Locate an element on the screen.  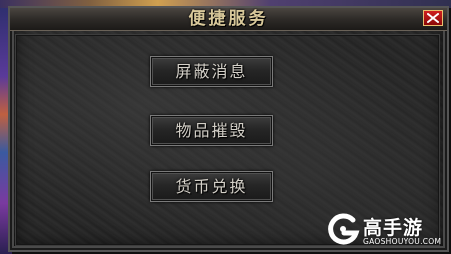
destroy-item-button: 物品摧毁 is located at coordinates (211, 130).